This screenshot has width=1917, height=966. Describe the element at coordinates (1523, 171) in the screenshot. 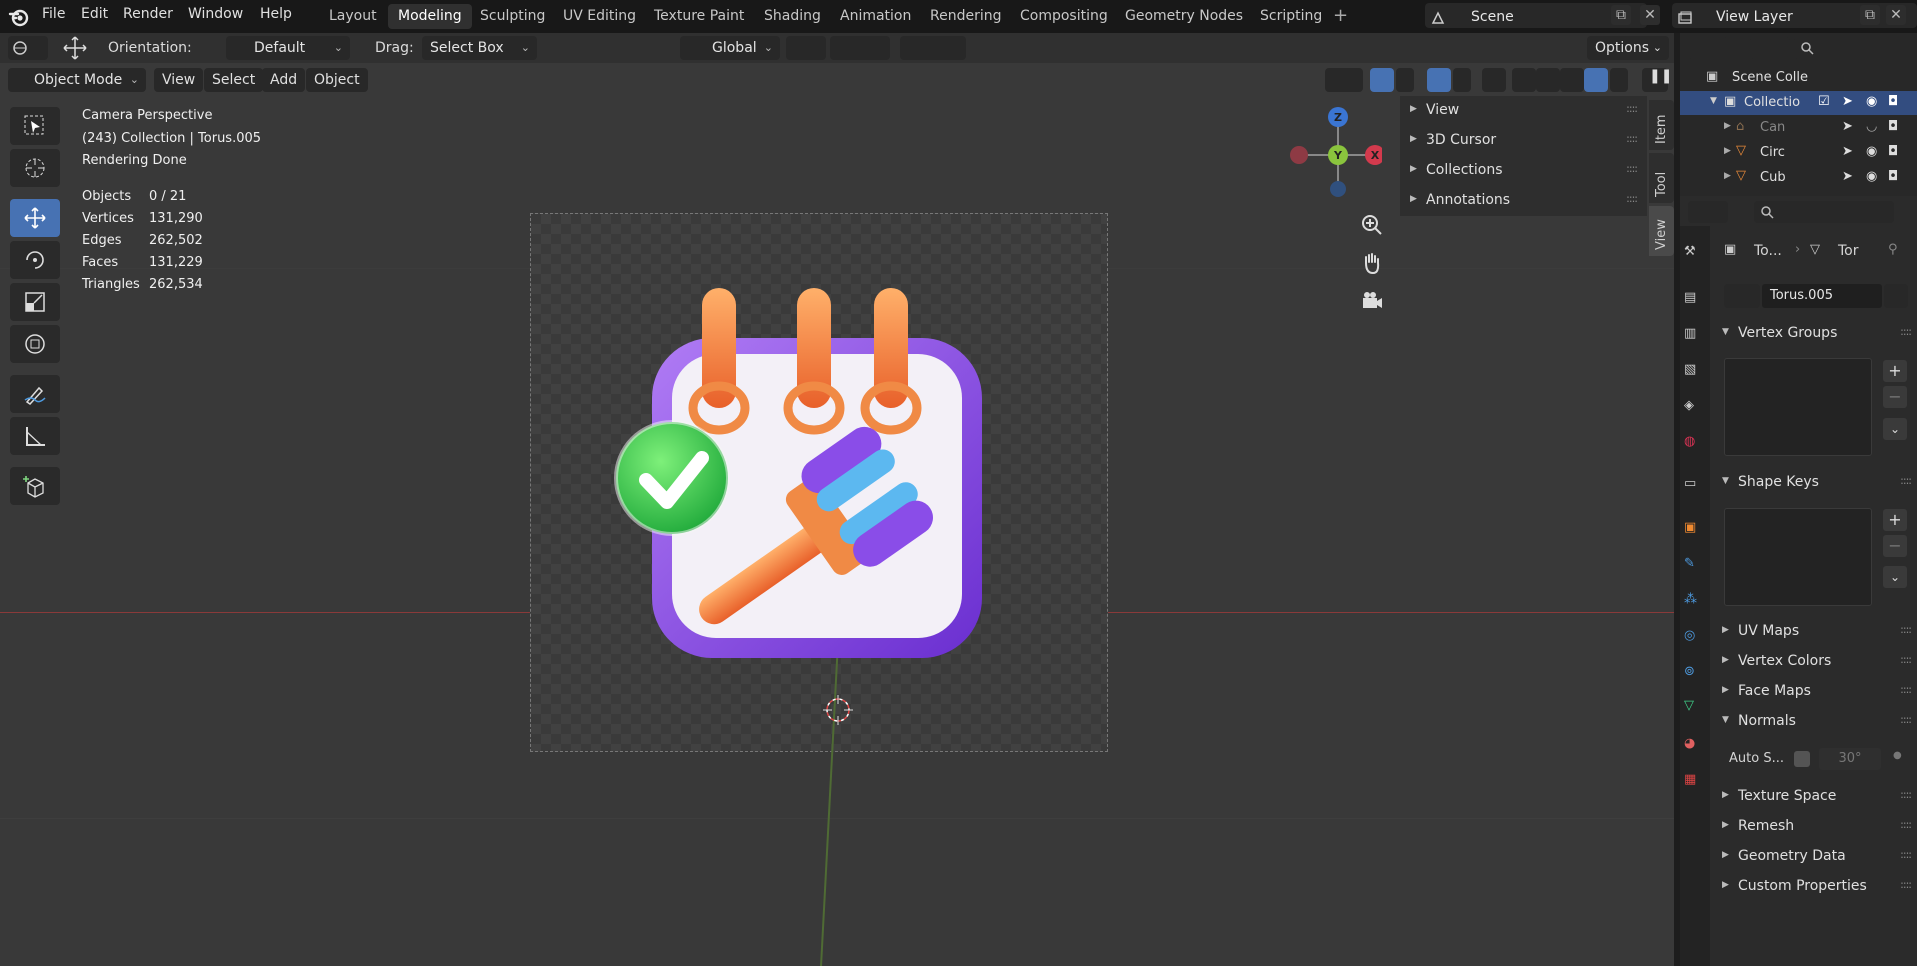

I see `npanel-collections-section: ▶ Collections ::::` at that location.